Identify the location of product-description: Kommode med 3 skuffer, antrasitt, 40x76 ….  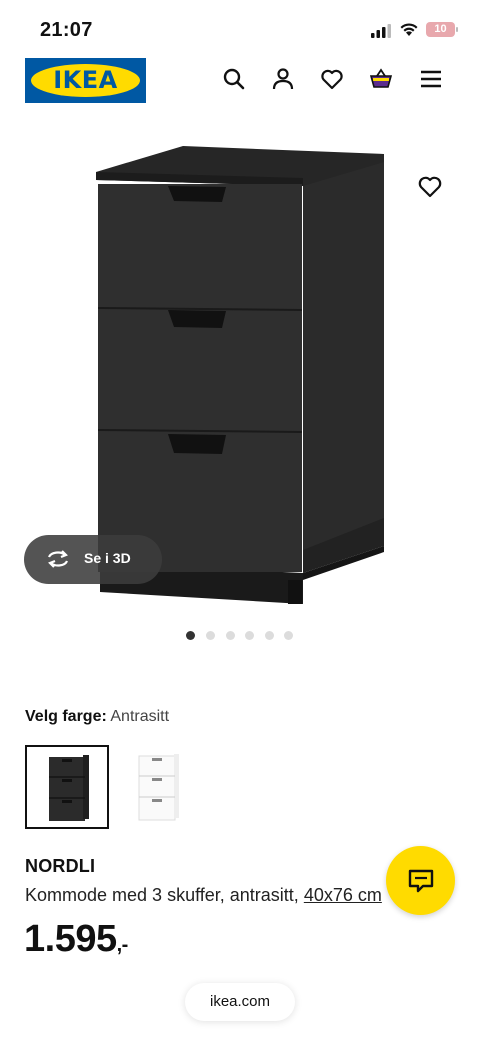
(215, 895).